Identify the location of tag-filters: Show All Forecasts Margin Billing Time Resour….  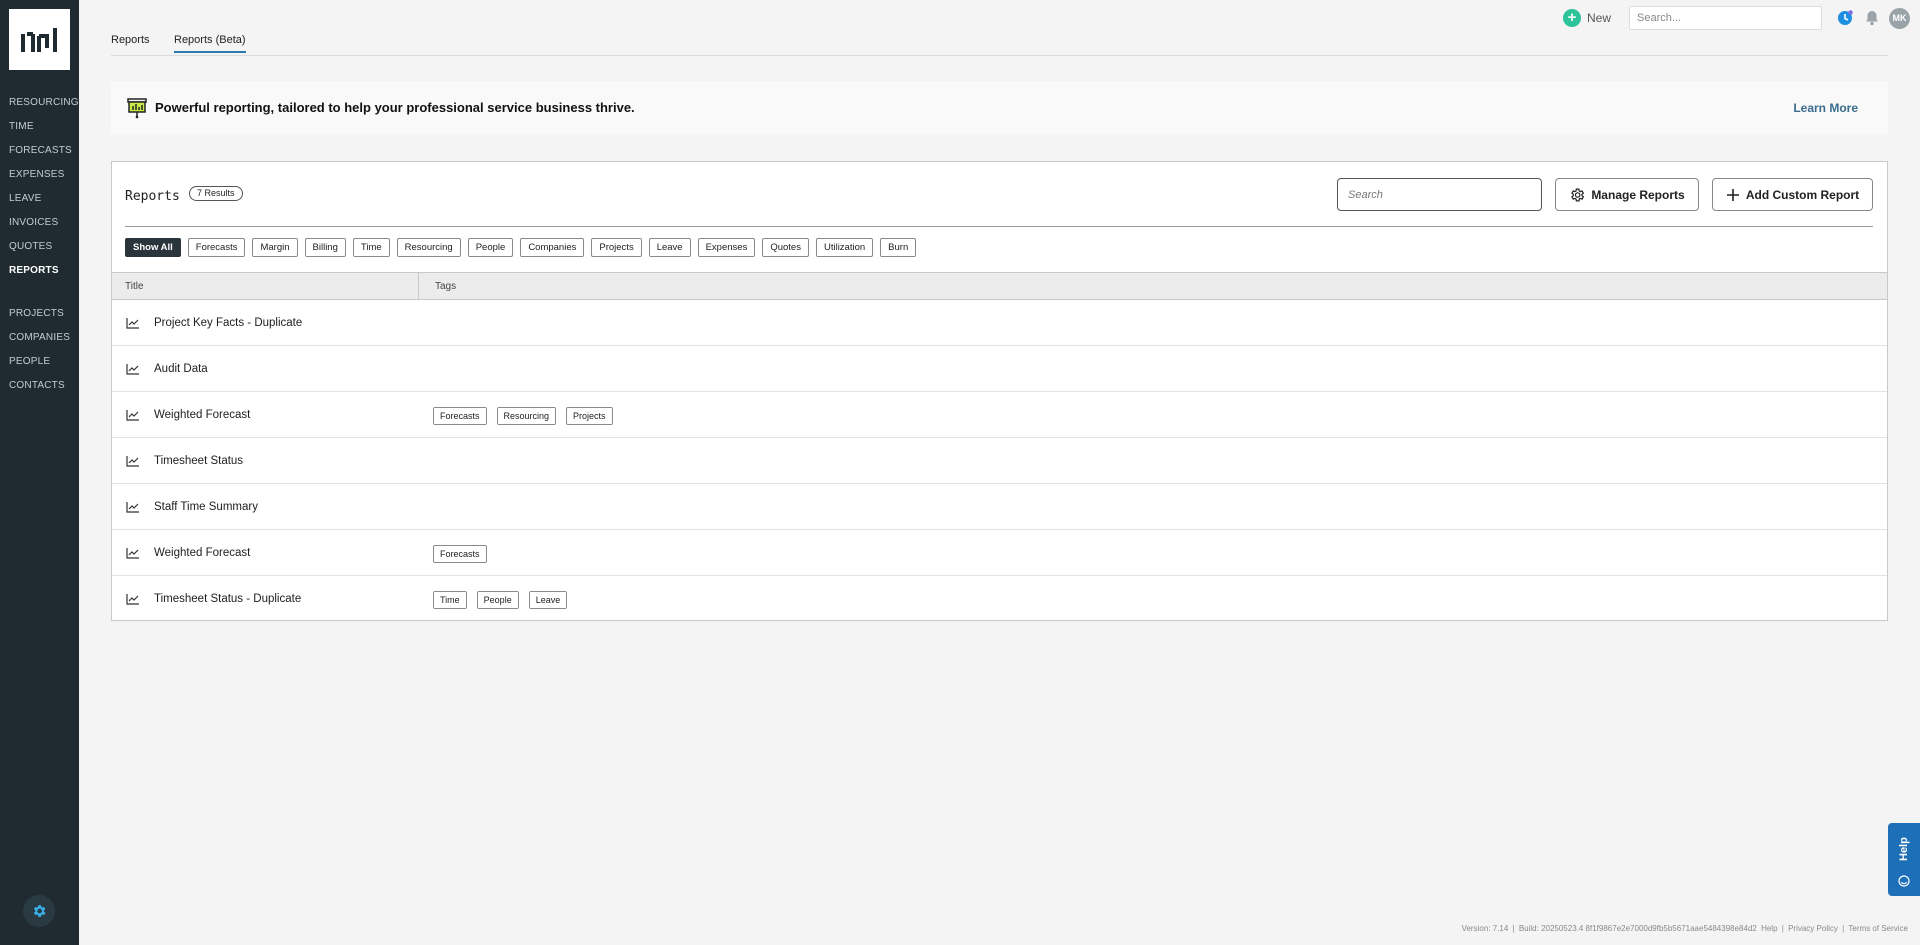
(524, 247).